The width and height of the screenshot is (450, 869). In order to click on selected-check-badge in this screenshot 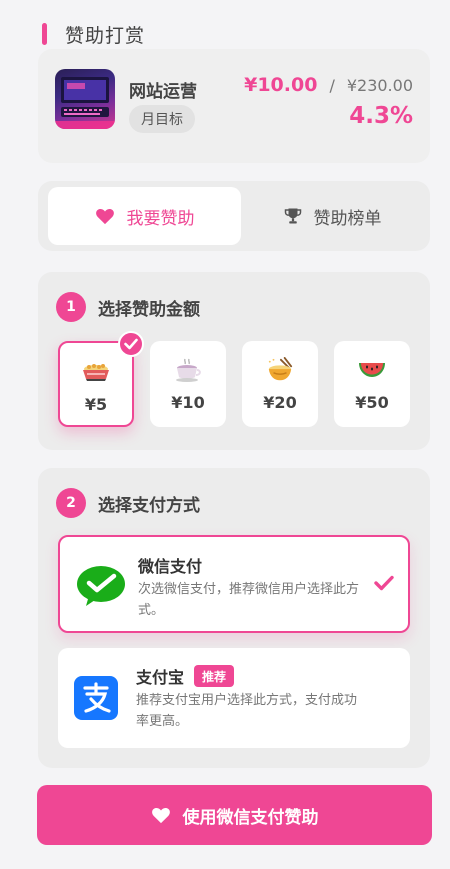, I will do `click(131, 344)`.